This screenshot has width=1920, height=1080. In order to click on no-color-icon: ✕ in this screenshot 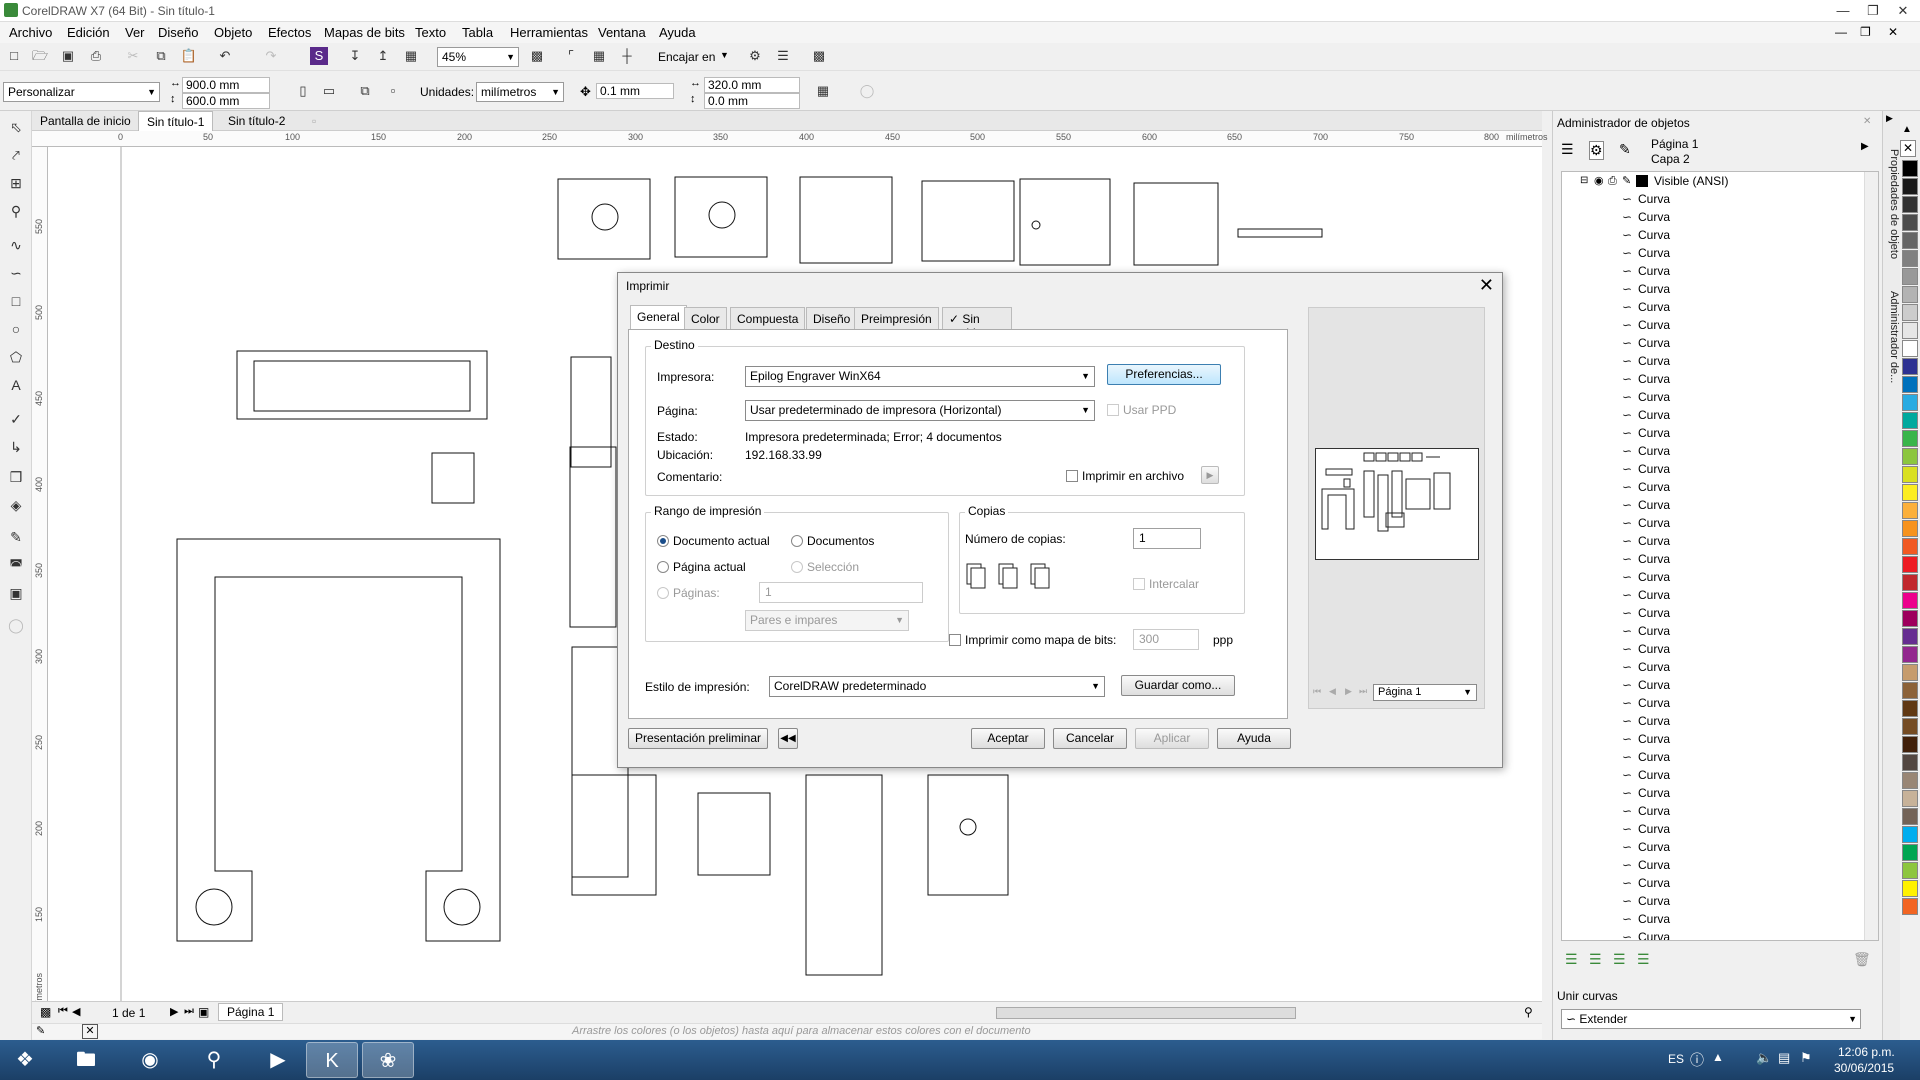, I will do `click(90, 1031)`.